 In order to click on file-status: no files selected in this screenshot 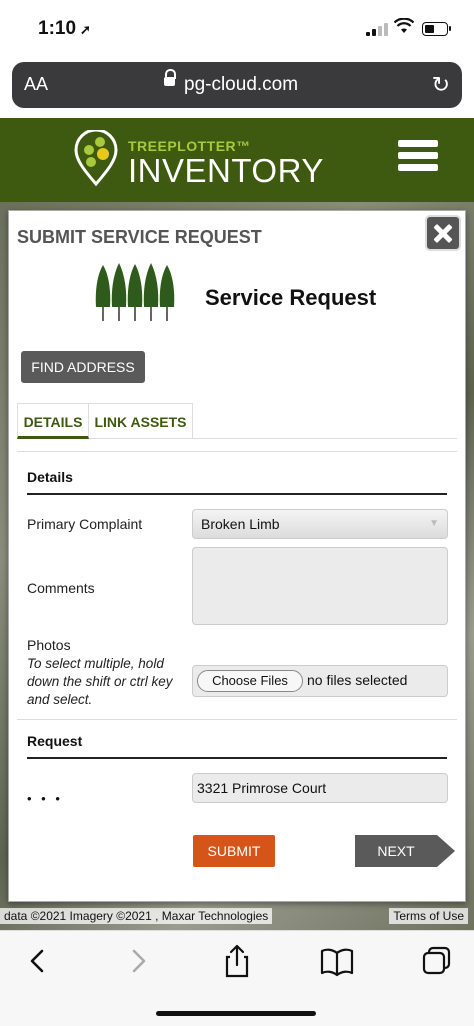, I will do `click(357, 680)`.